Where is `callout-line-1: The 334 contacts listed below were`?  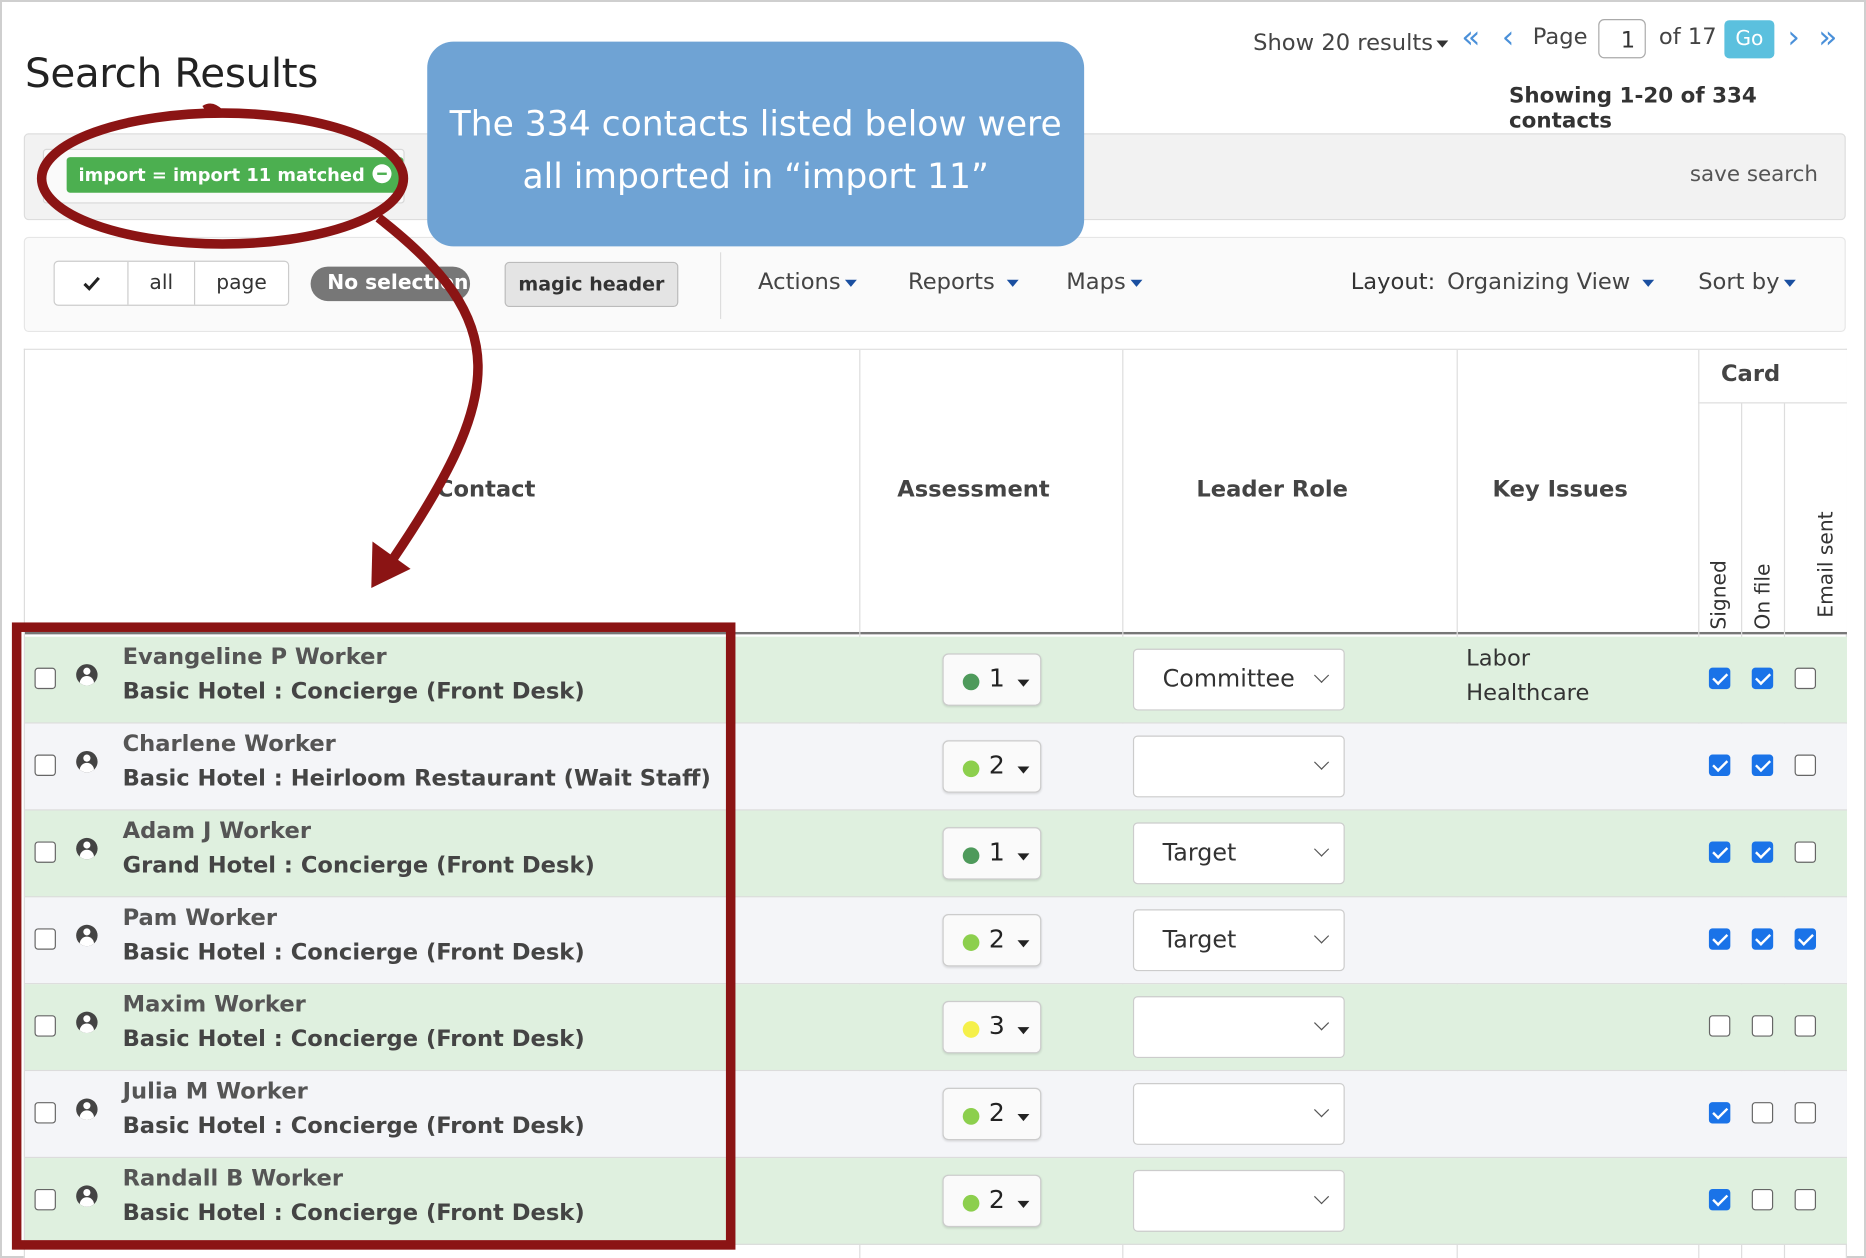 callout-line-1: The 334 contacts listed below were is located at coordinates (755, 124).